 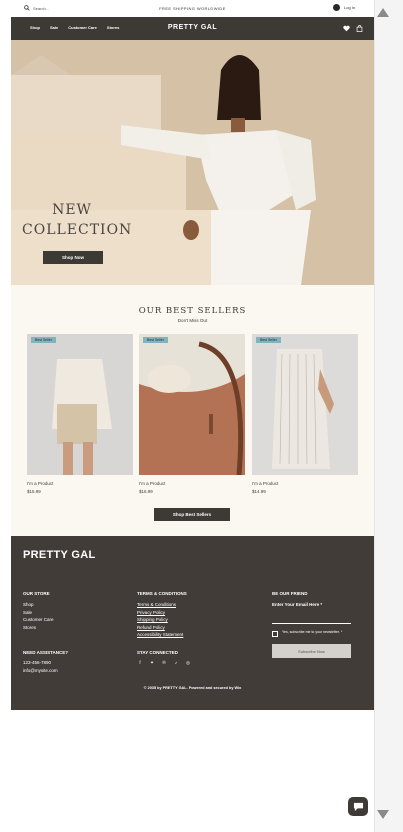 What do you see at coordinates (152, 619) in the screenshot?
I see `footer-link-shipping: Shipping Policy` at bounding box center [152, 619].